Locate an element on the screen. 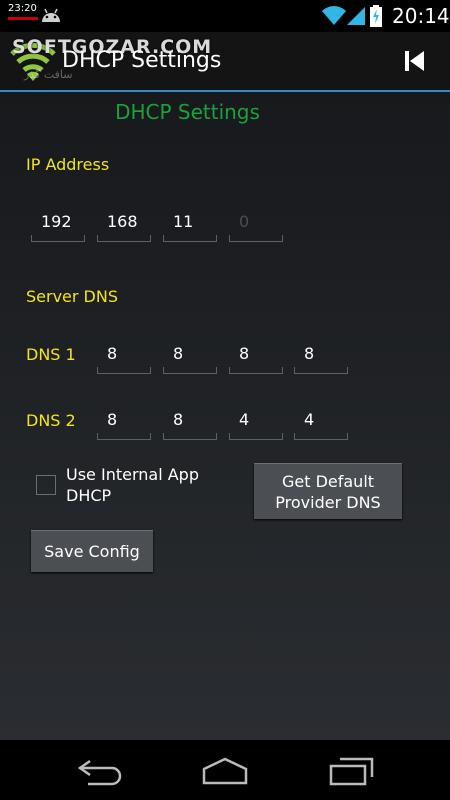 Image resolution: width=450 pixels, height=800 pixels. screen-title: DHCP Settings is located at coordinates (187, 112).